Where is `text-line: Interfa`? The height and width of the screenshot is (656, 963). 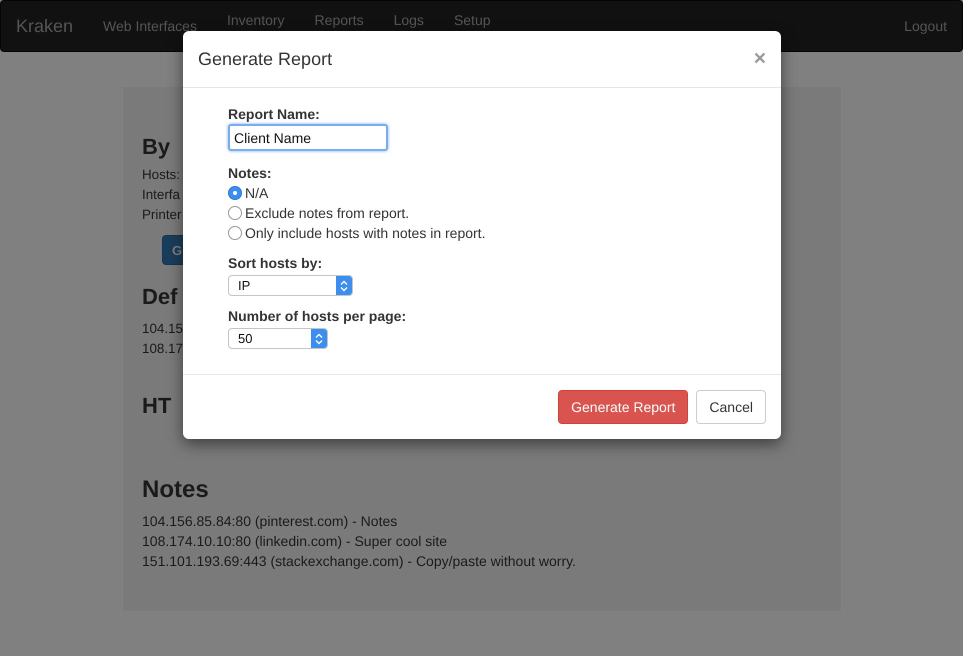
text-line: Interfa is located at coordinates (161, 195).